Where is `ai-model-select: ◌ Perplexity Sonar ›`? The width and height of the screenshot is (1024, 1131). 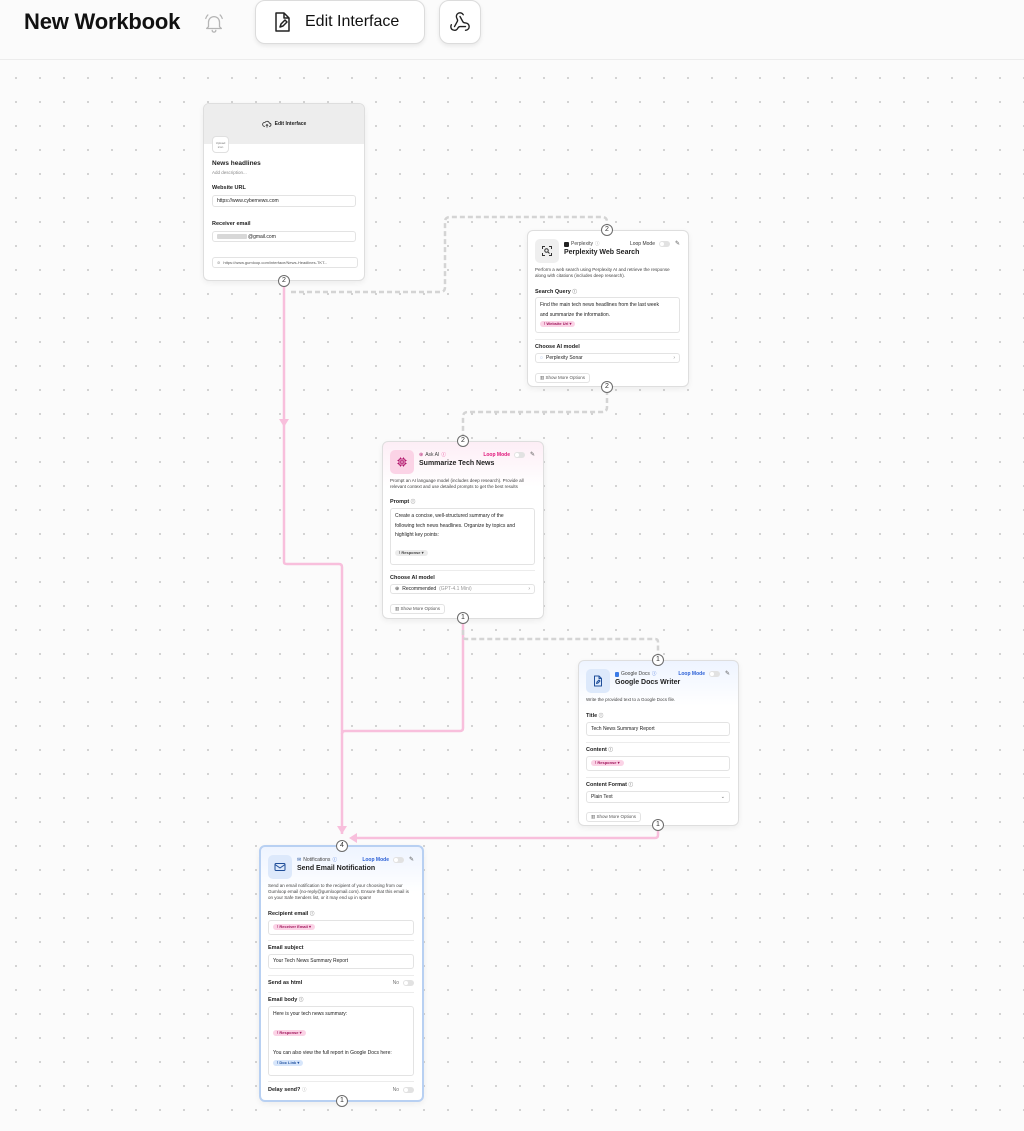 ai-model-select: ◌ Perplexity Sonar › is located at coordinates (607, 358).